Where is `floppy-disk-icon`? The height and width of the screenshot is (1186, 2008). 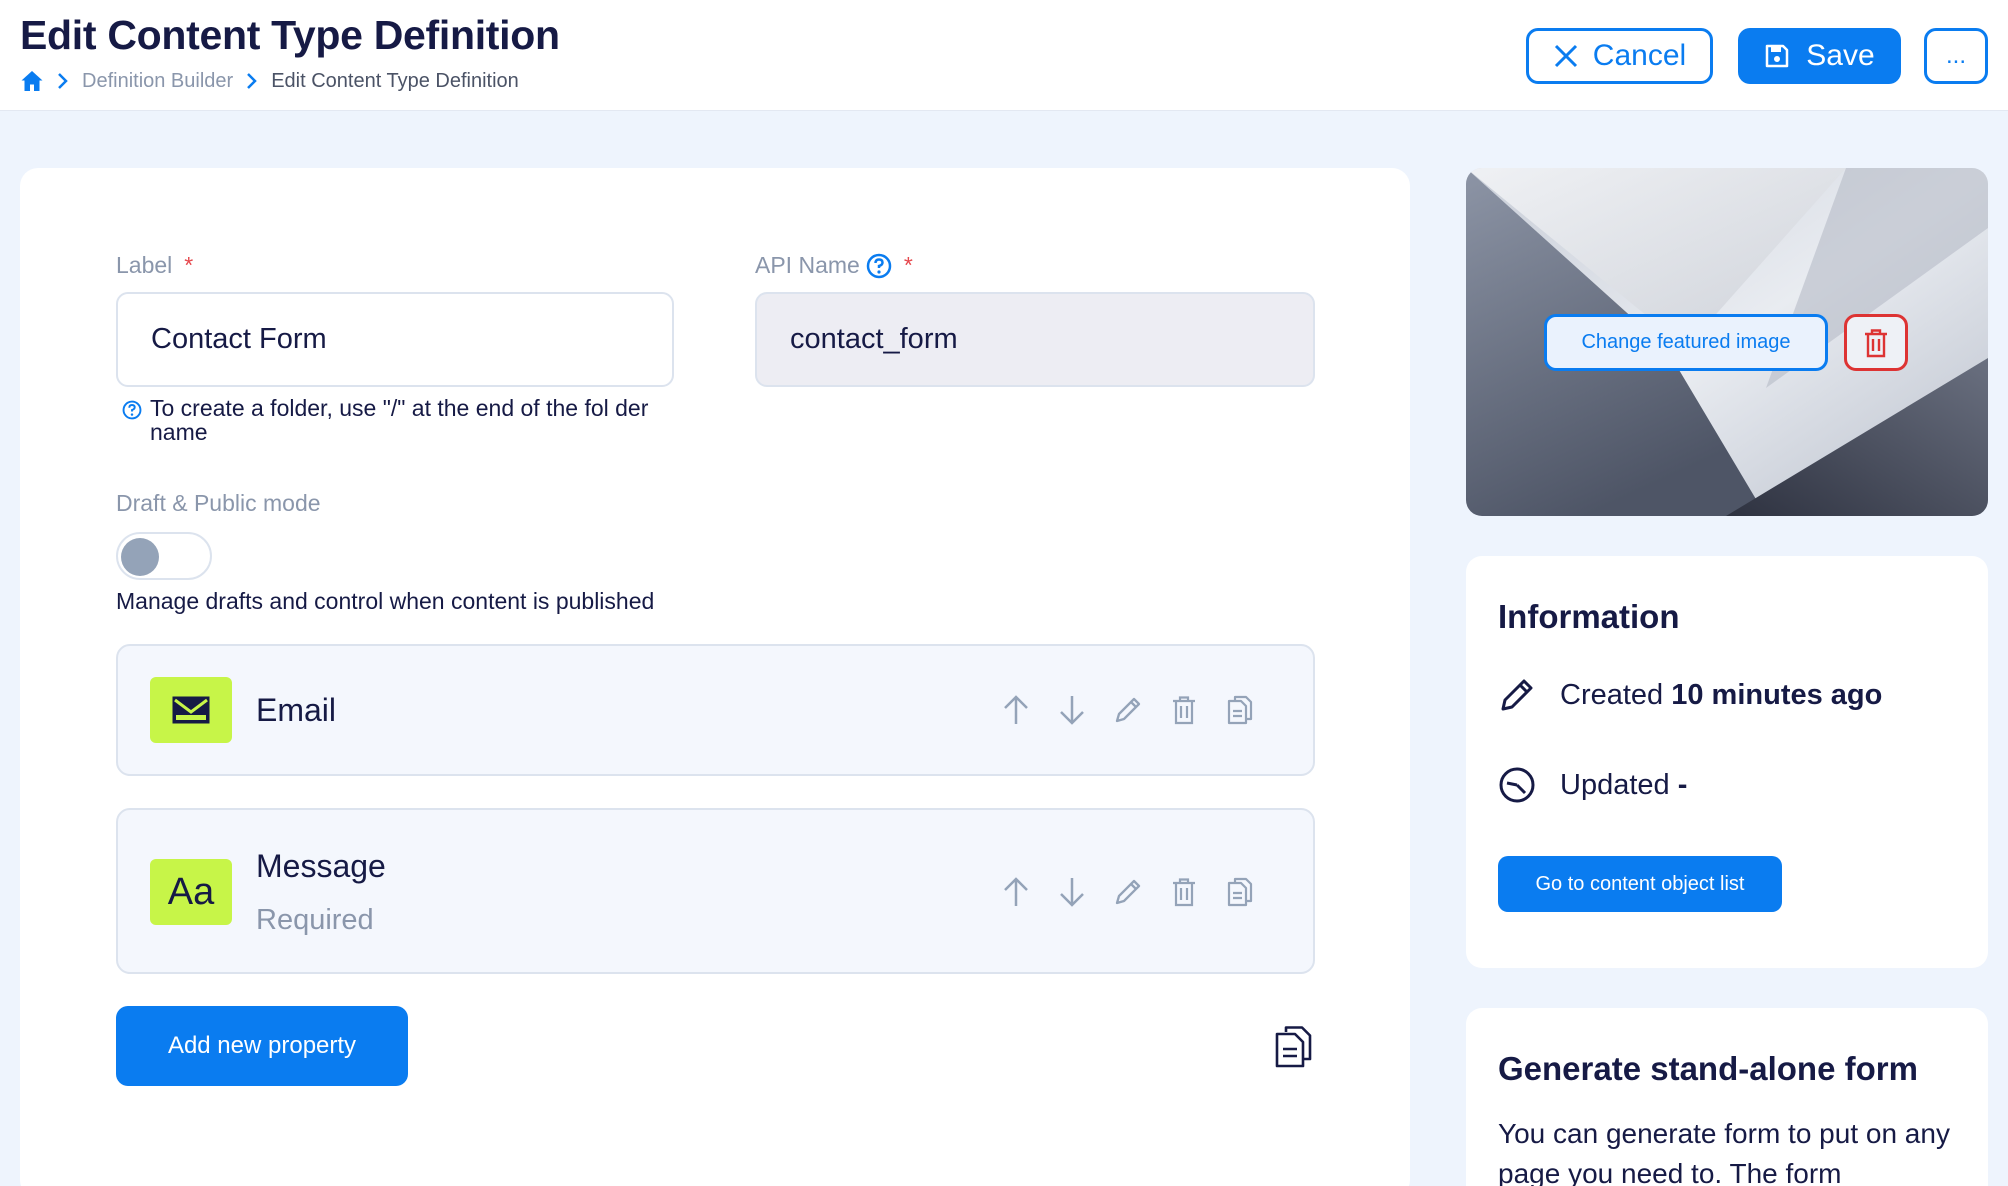
floppy-disk-icon is located at coordinates (1777, 56).